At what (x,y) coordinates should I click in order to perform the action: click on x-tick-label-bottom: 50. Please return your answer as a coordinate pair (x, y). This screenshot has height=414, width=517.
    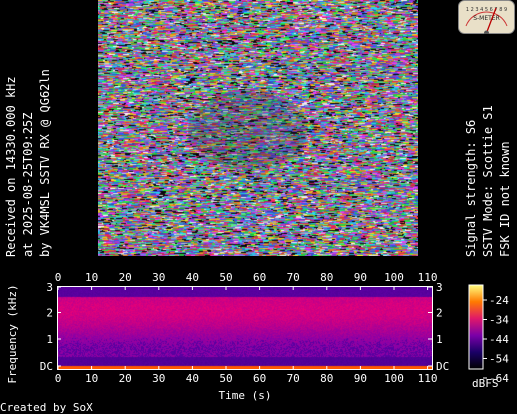
    Looking at the image, I should click on (225, 378).